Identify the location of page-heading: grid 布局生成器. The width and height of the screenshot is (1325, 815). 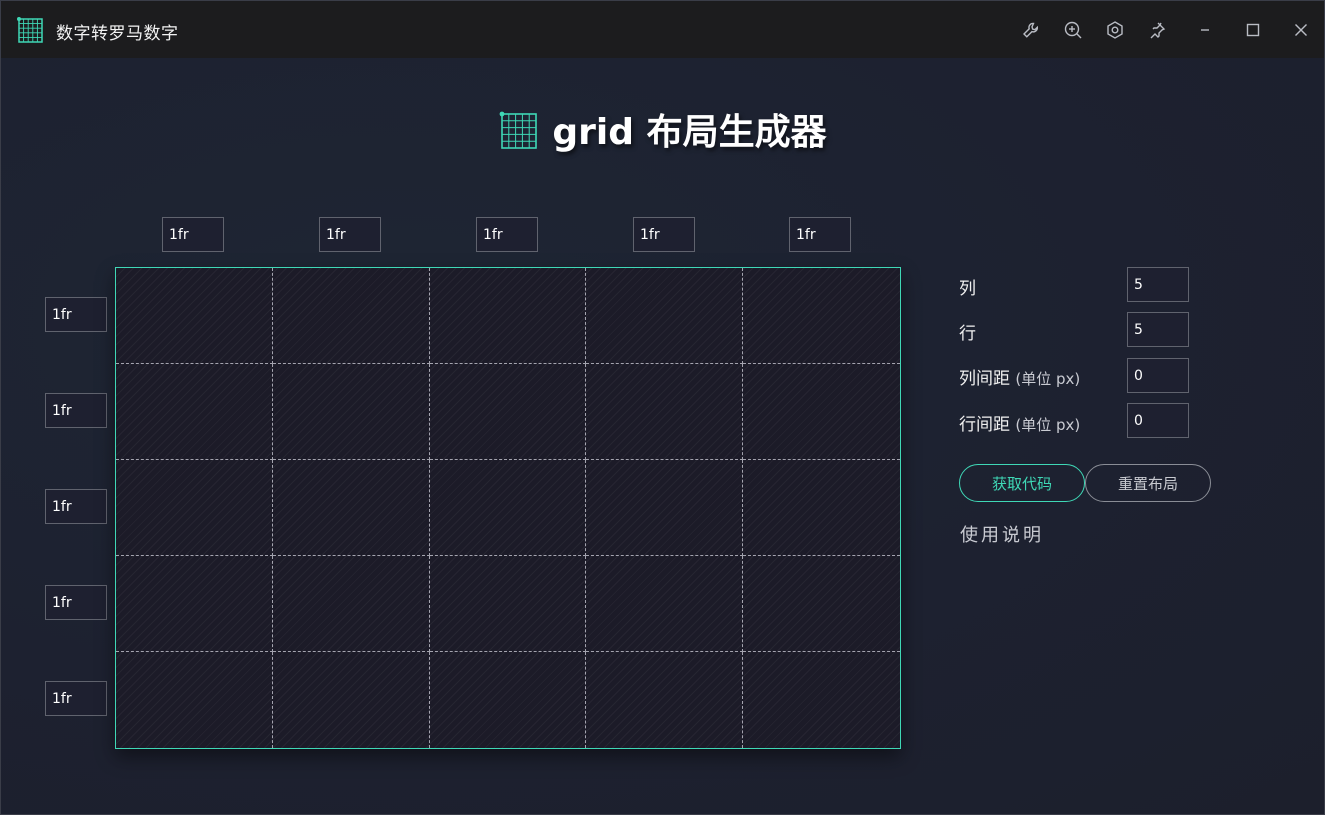
(662, 129).